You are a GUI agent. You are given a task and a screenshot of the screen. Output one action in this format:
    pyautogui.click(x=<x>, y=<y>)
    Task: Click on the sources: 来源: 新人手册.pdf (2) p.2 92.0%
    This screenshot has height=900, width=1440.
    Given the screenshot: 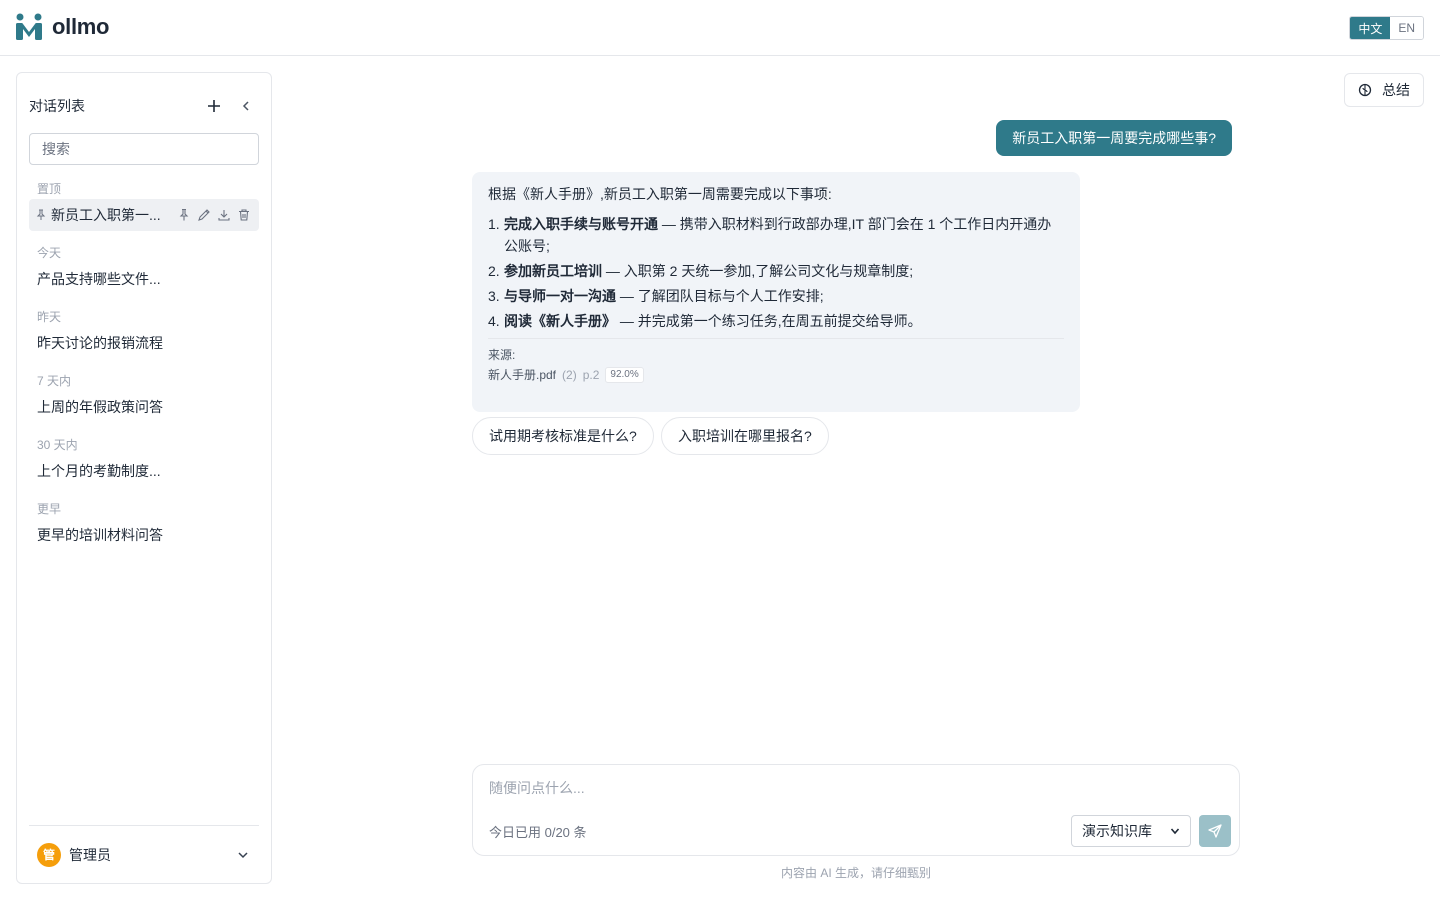 What is the action you would take?
    pyautogui.click(x=776, y=361)
    